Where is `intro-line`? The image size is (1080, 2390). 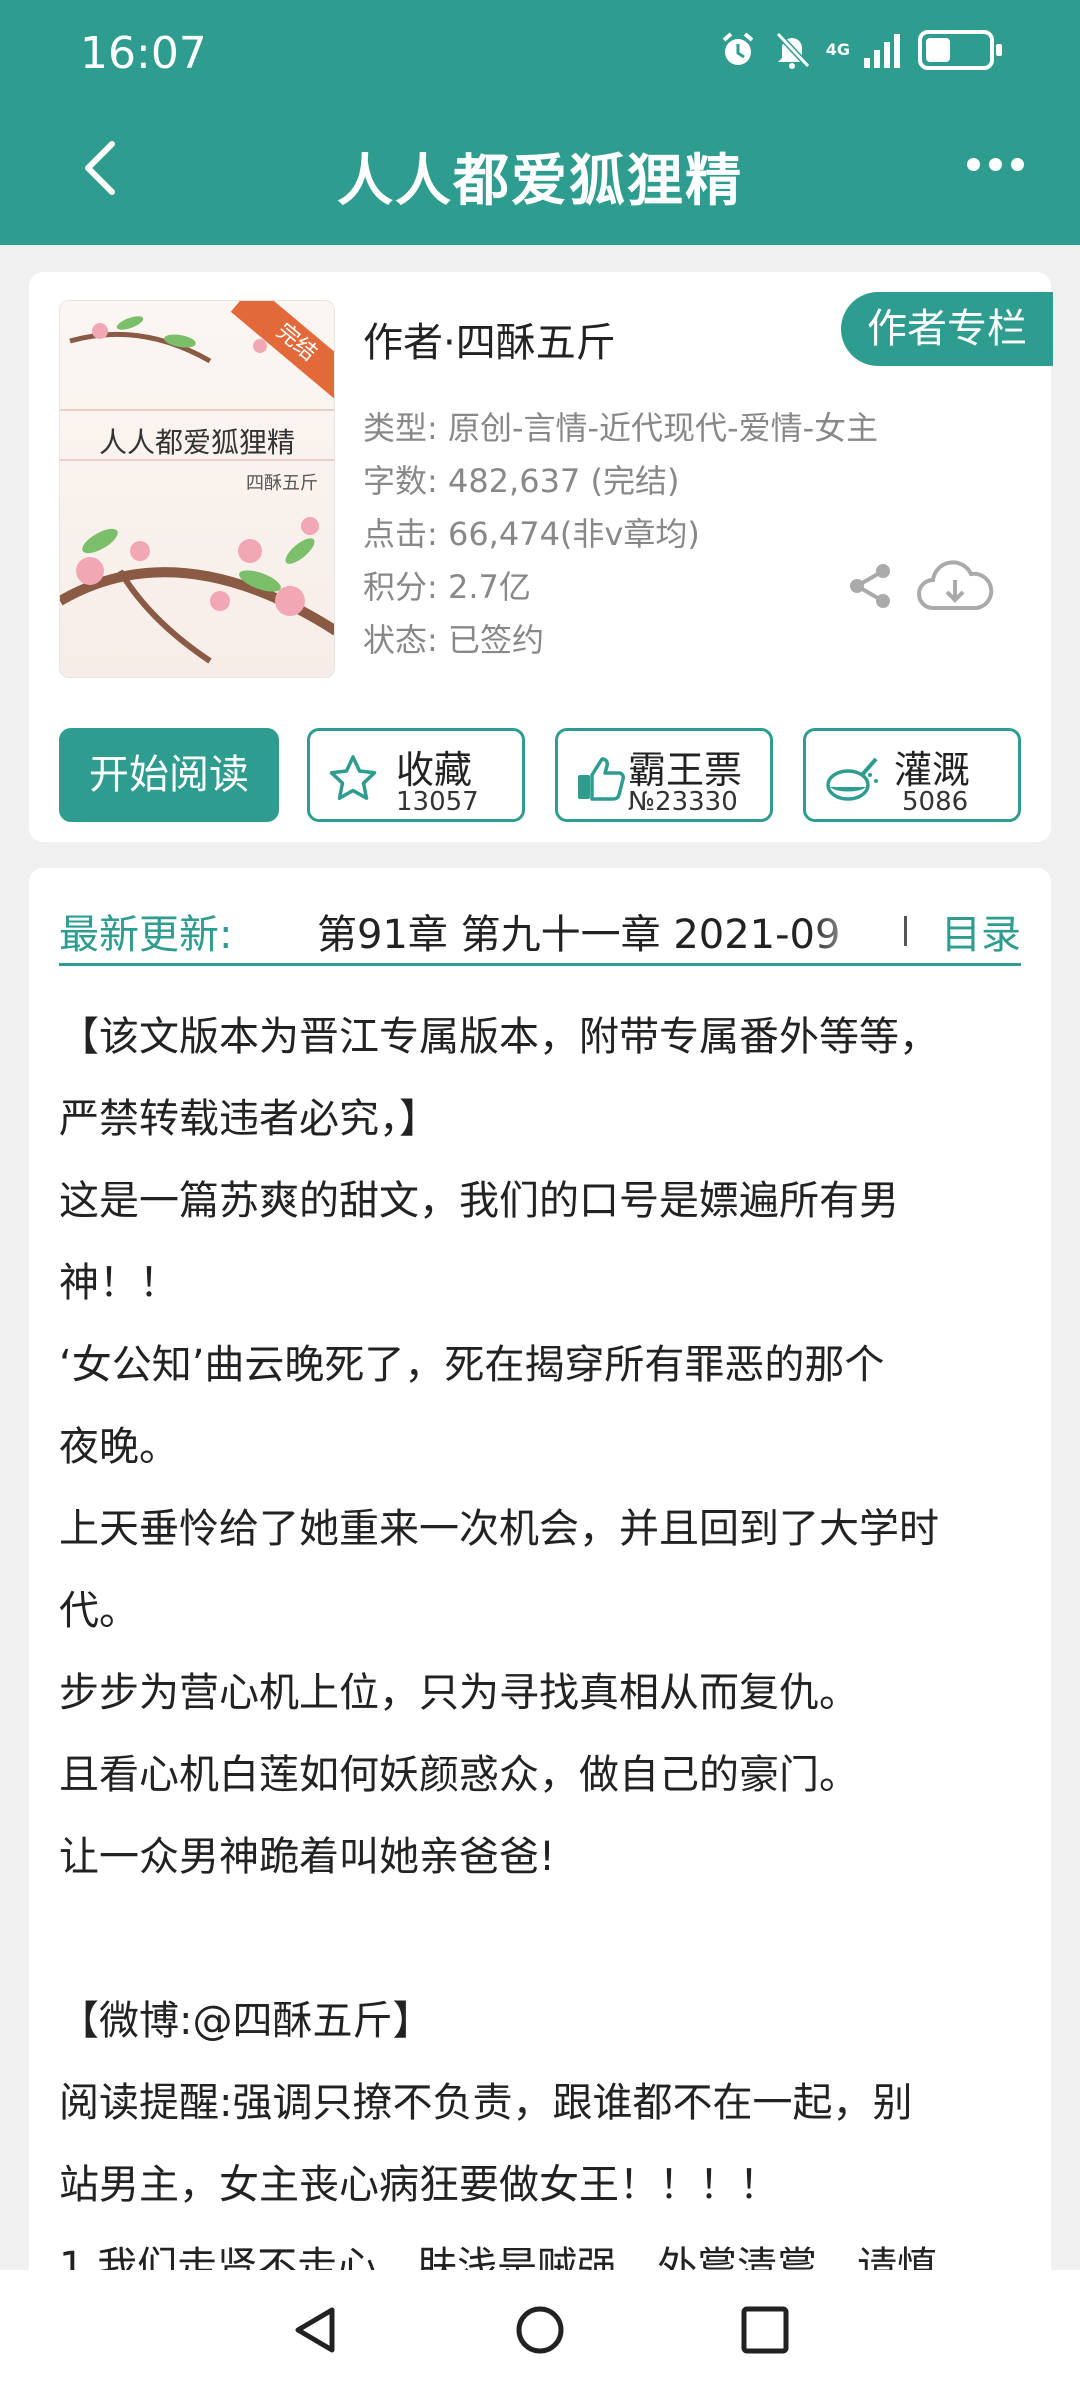
intro-line is located at coordinates (554, 1939).